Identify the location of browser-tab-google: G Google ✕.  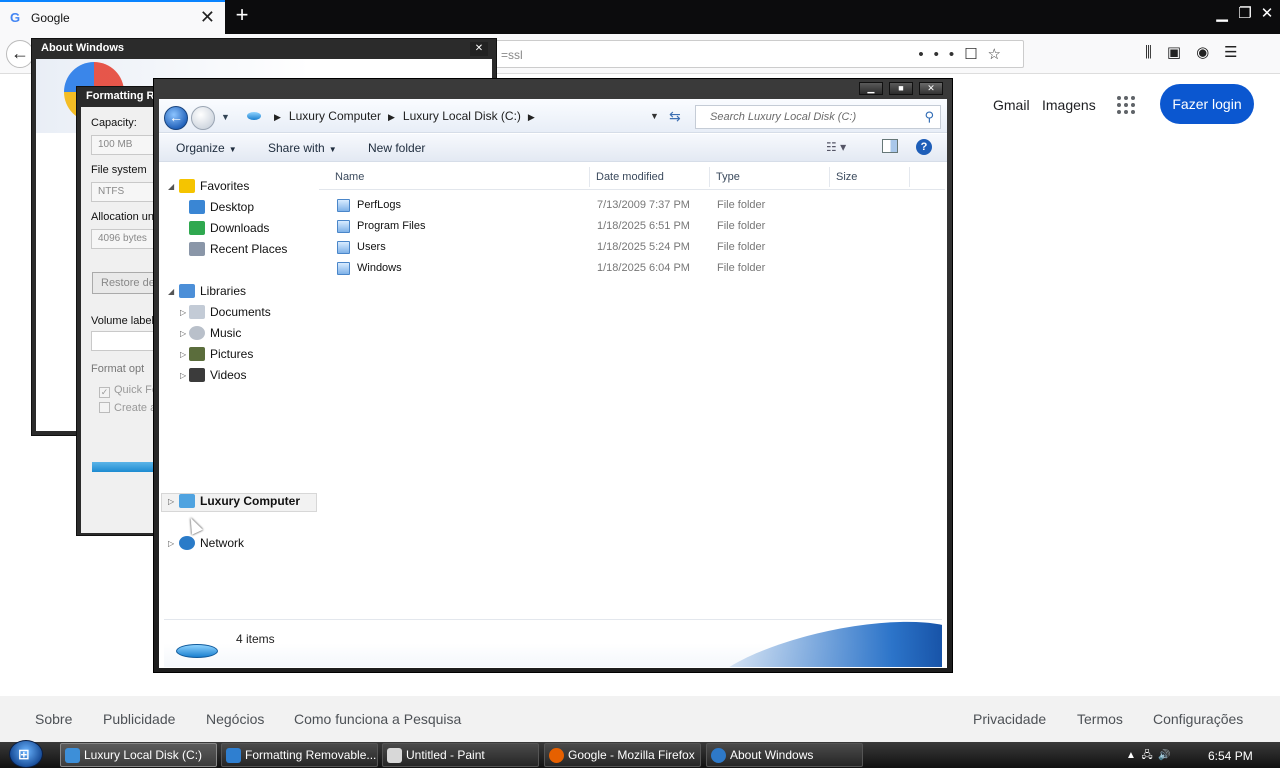
(112, 17).